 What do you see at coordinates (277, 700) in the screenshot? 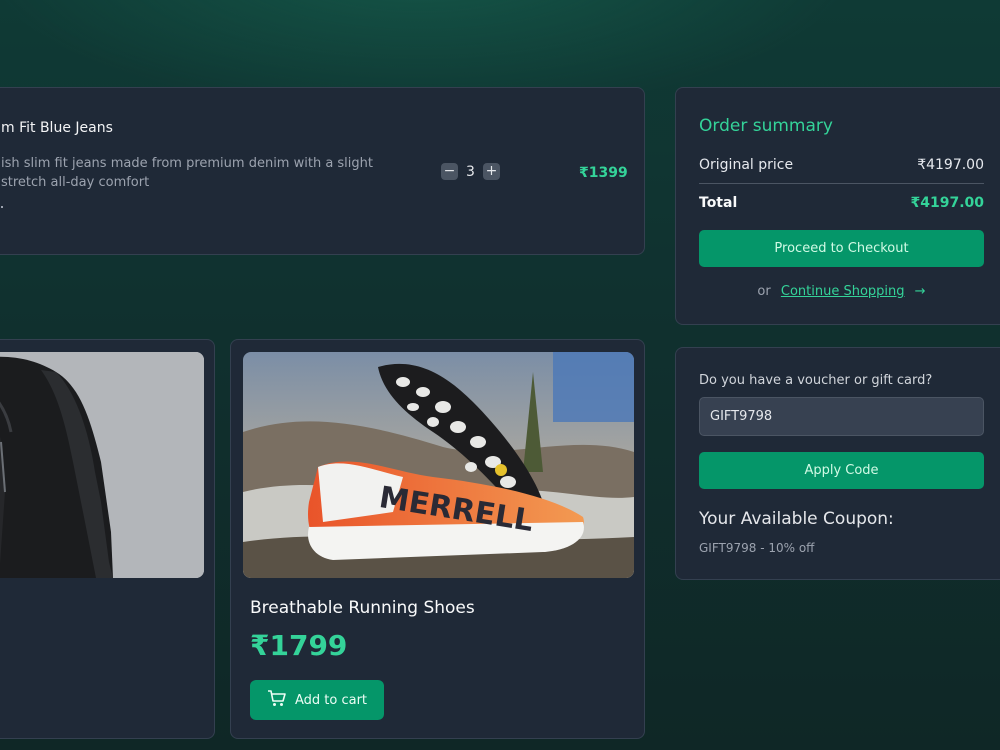
I see `shopping-cart-icon` at bounding box center [277, 700].